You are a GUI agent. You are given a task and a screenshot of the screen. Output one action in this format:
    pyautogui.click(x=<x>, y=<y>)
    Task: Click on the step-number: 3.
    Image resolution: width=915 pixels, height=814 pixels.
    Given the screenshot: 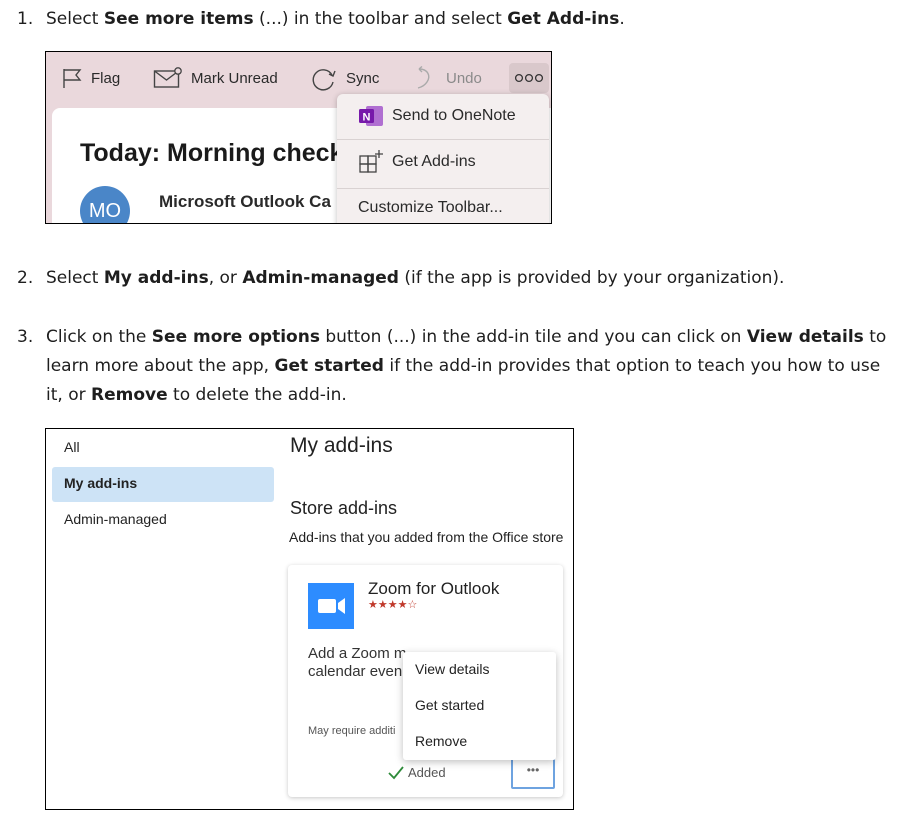 What is the action you would take?
    pyautogui.click(x=25, y=337)
    